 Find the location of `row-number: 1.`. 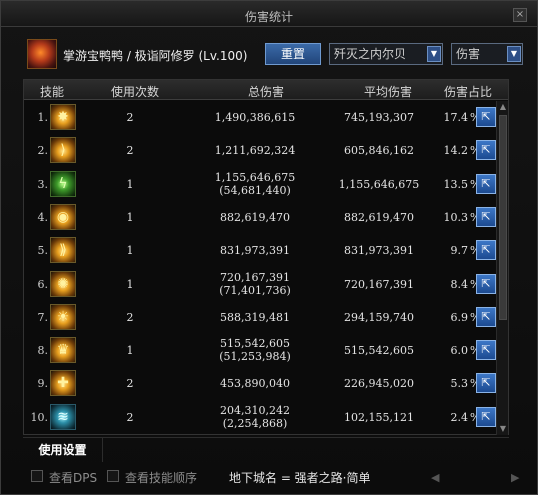

row-number: 1. is located at coordinates (43, 117).